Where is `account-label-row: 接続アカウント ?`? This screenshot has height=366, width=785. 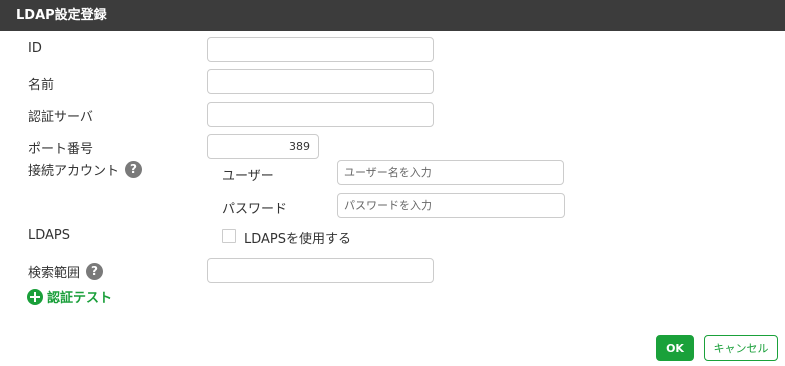
account-label-row: 接続アカウント ? is located at coordinates (85, 169).